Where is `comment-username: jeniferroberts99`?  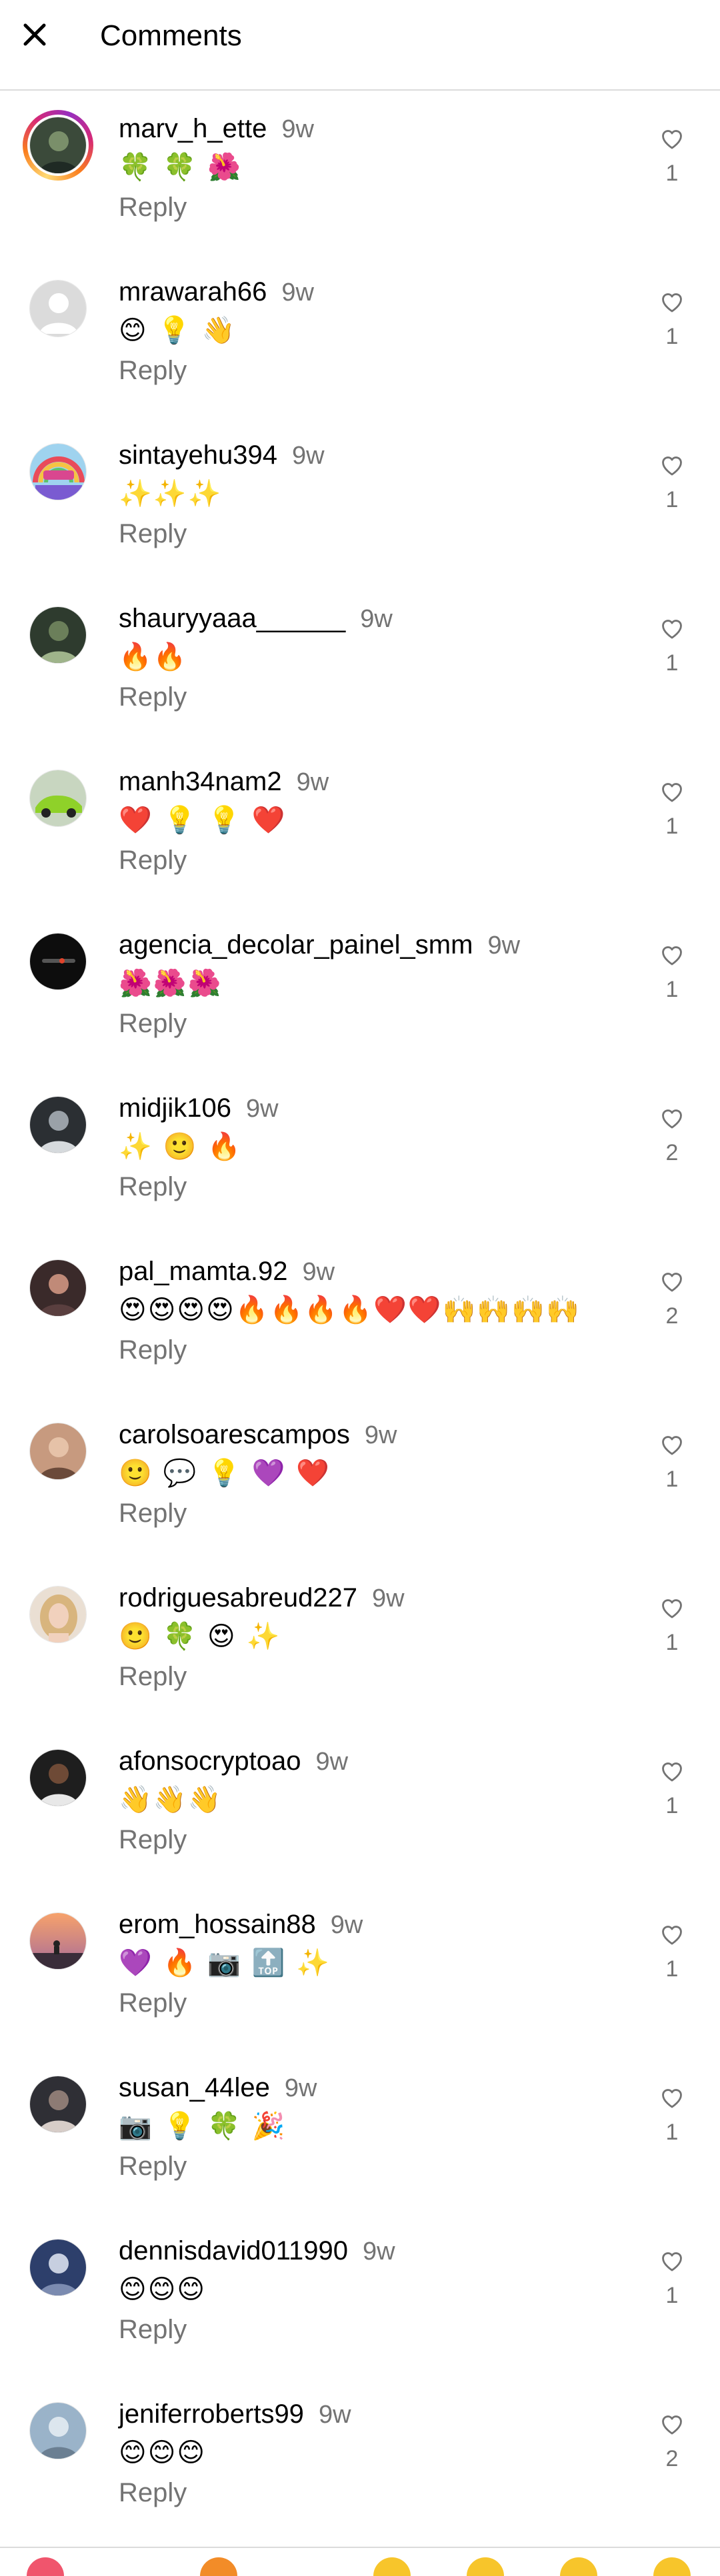 comment-username: jeniferroberts99 is located at coordinates (211, 2414).